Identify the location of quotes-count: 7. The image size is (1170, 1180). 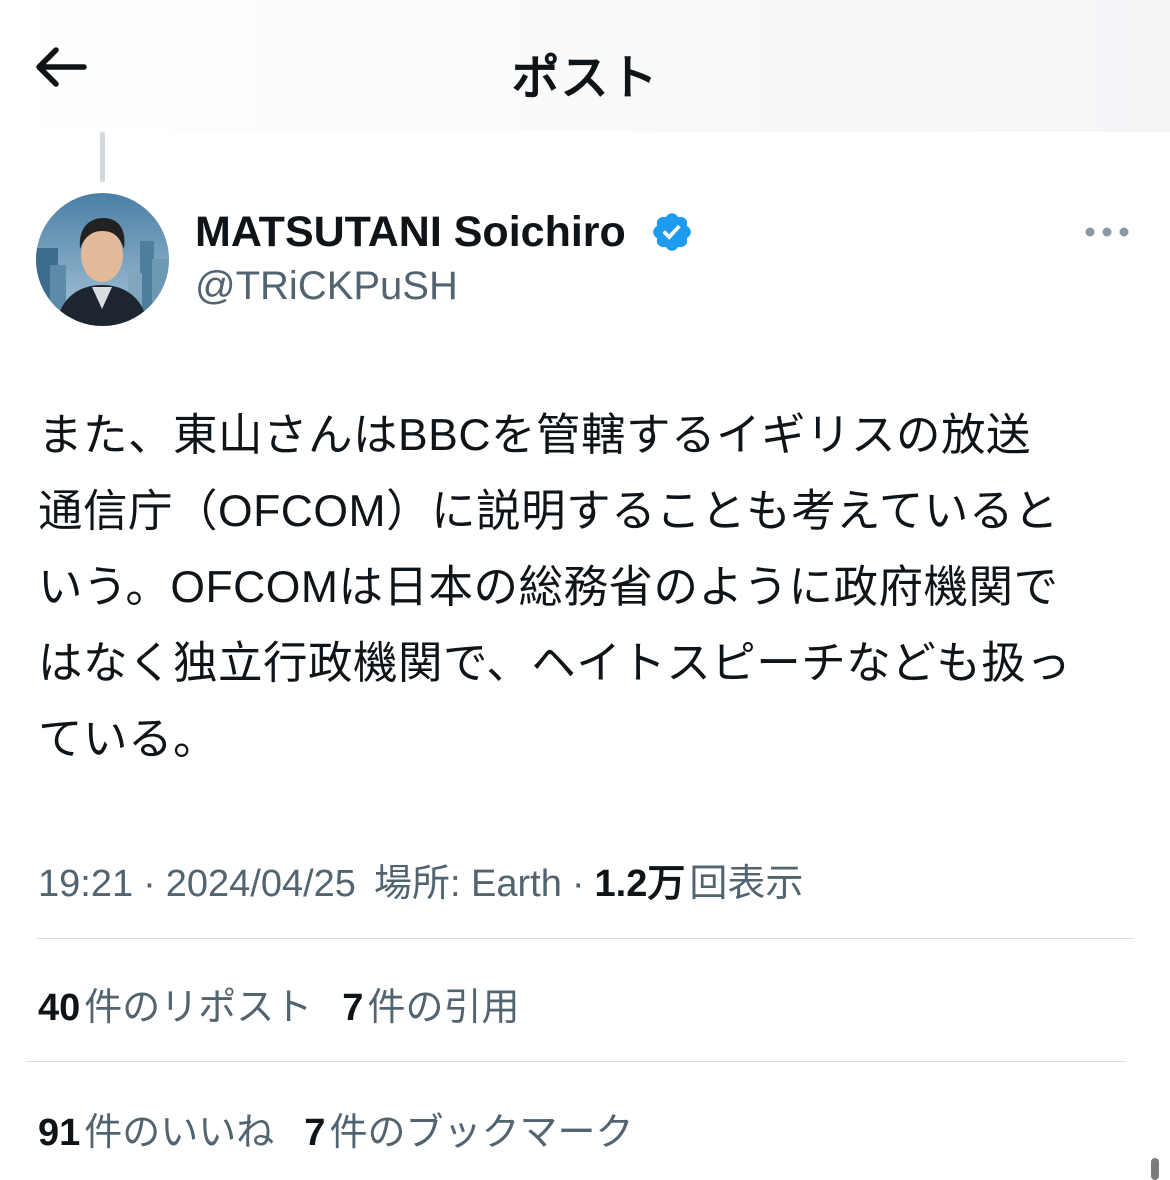
(353, 1008).